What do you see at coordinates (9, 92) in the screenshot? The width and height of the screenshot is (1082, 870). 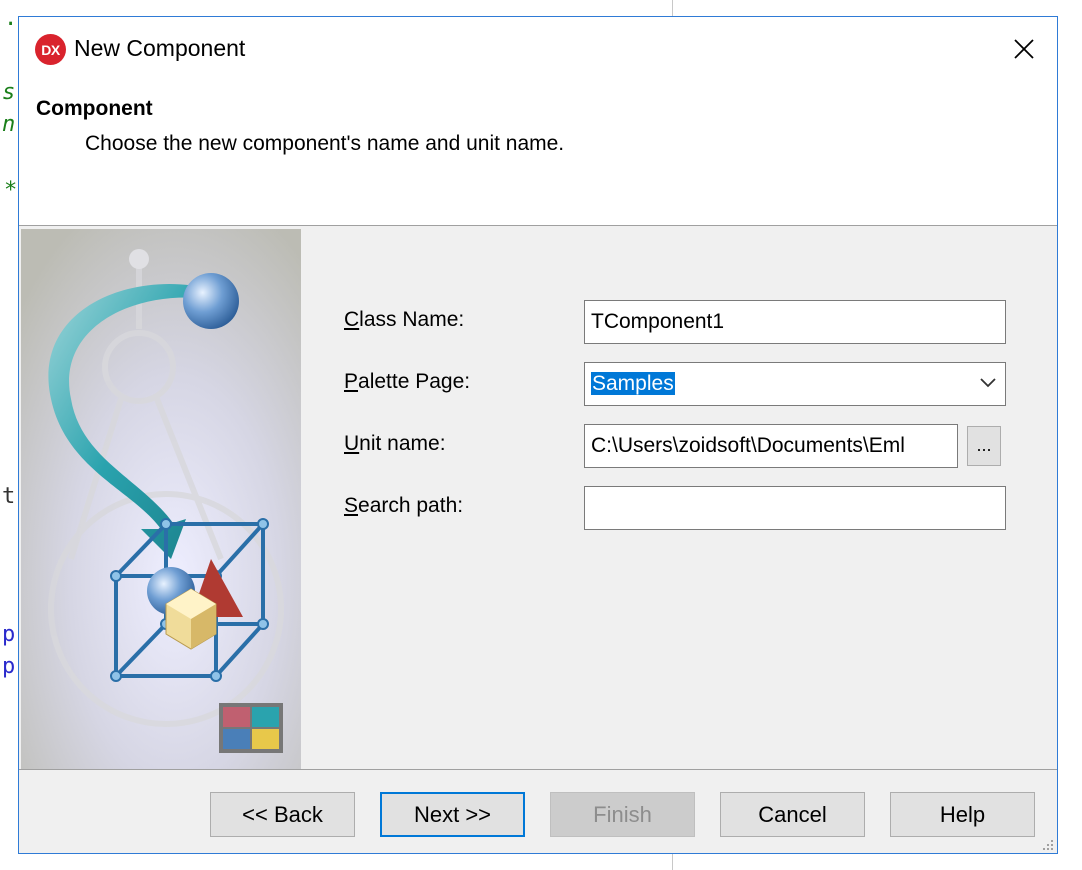 I see `editor-fragment: s` at bounding box center [9, 92].